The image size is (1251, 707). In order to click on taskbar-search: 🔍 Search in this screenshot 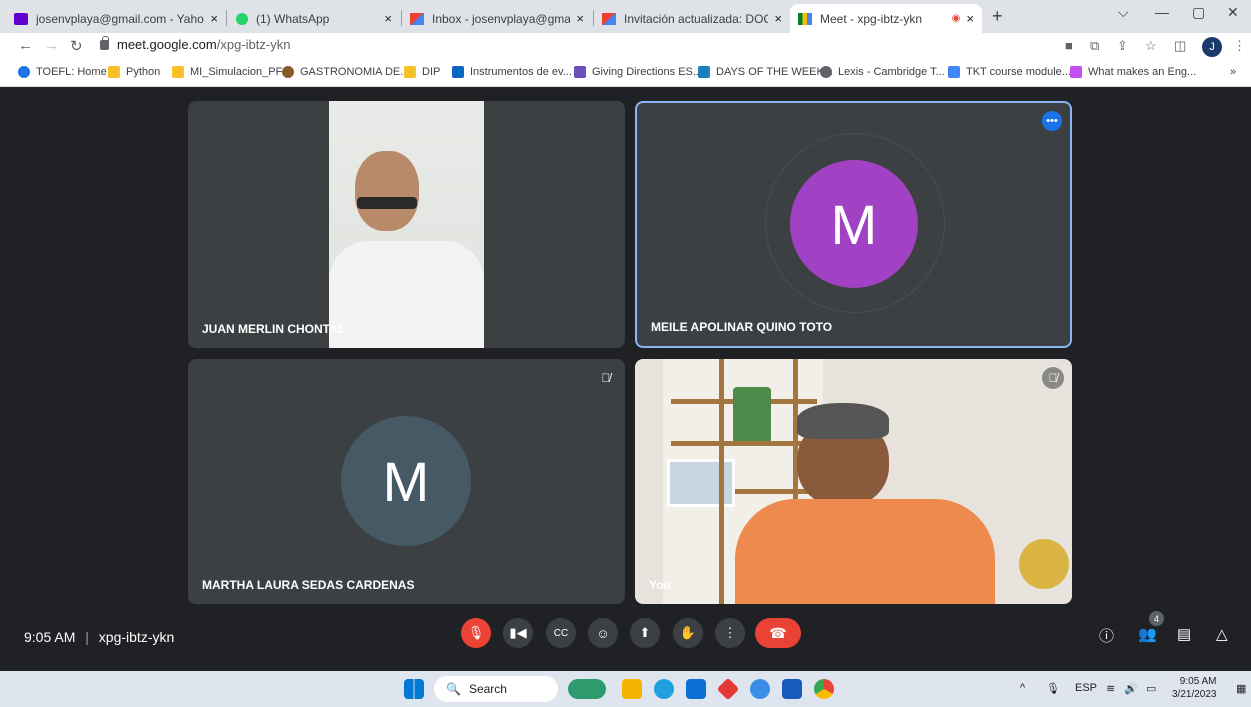, I will do `click(496, 689)`.